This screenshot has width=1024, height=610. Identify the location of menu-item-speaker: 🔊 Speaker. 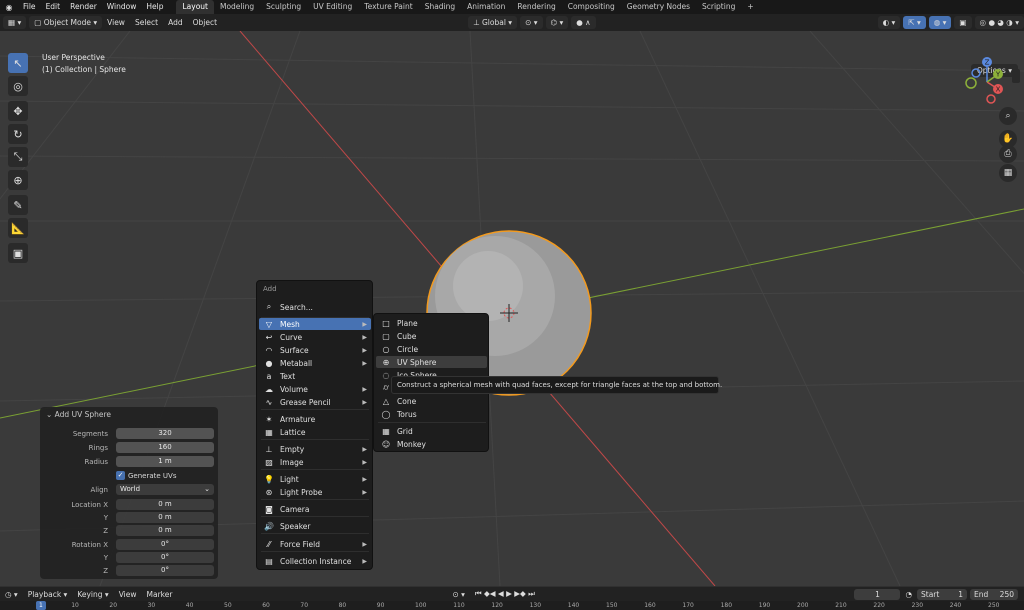
(315, 526).